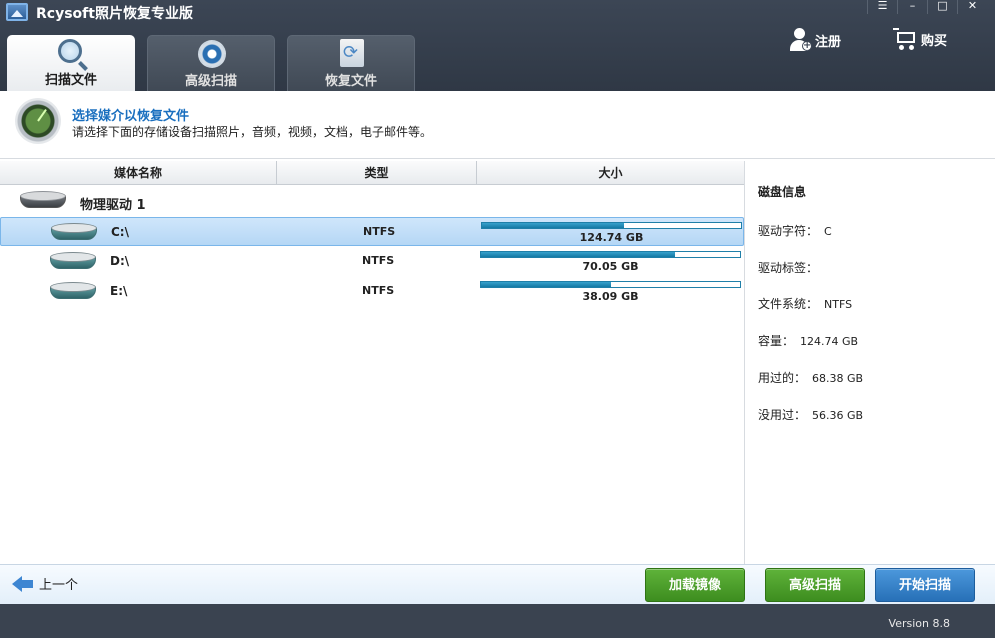 The height and width of the screenshot is (638, 995). I want to click on drive-row-e: E:\ NTFS 38.09 GB, so click(372, 291).